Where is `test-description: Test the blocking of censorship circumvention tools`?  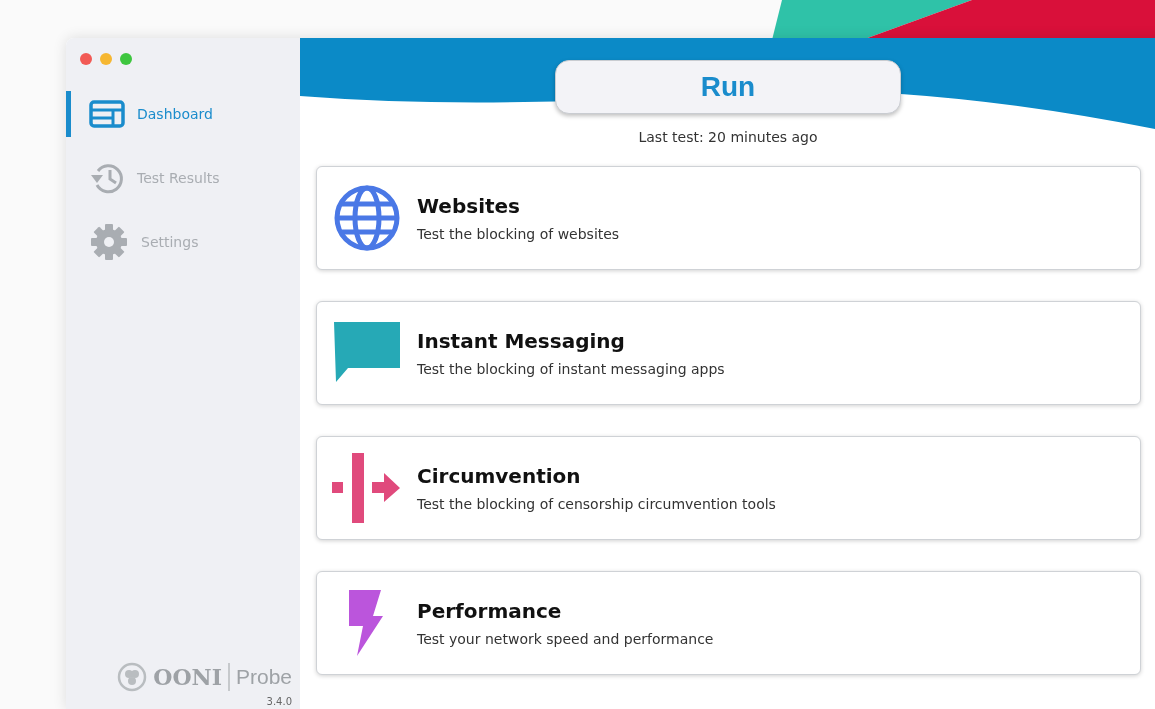
test-description: Test the blocking of censorship circumvention tools is located at coordinates (596, 504).